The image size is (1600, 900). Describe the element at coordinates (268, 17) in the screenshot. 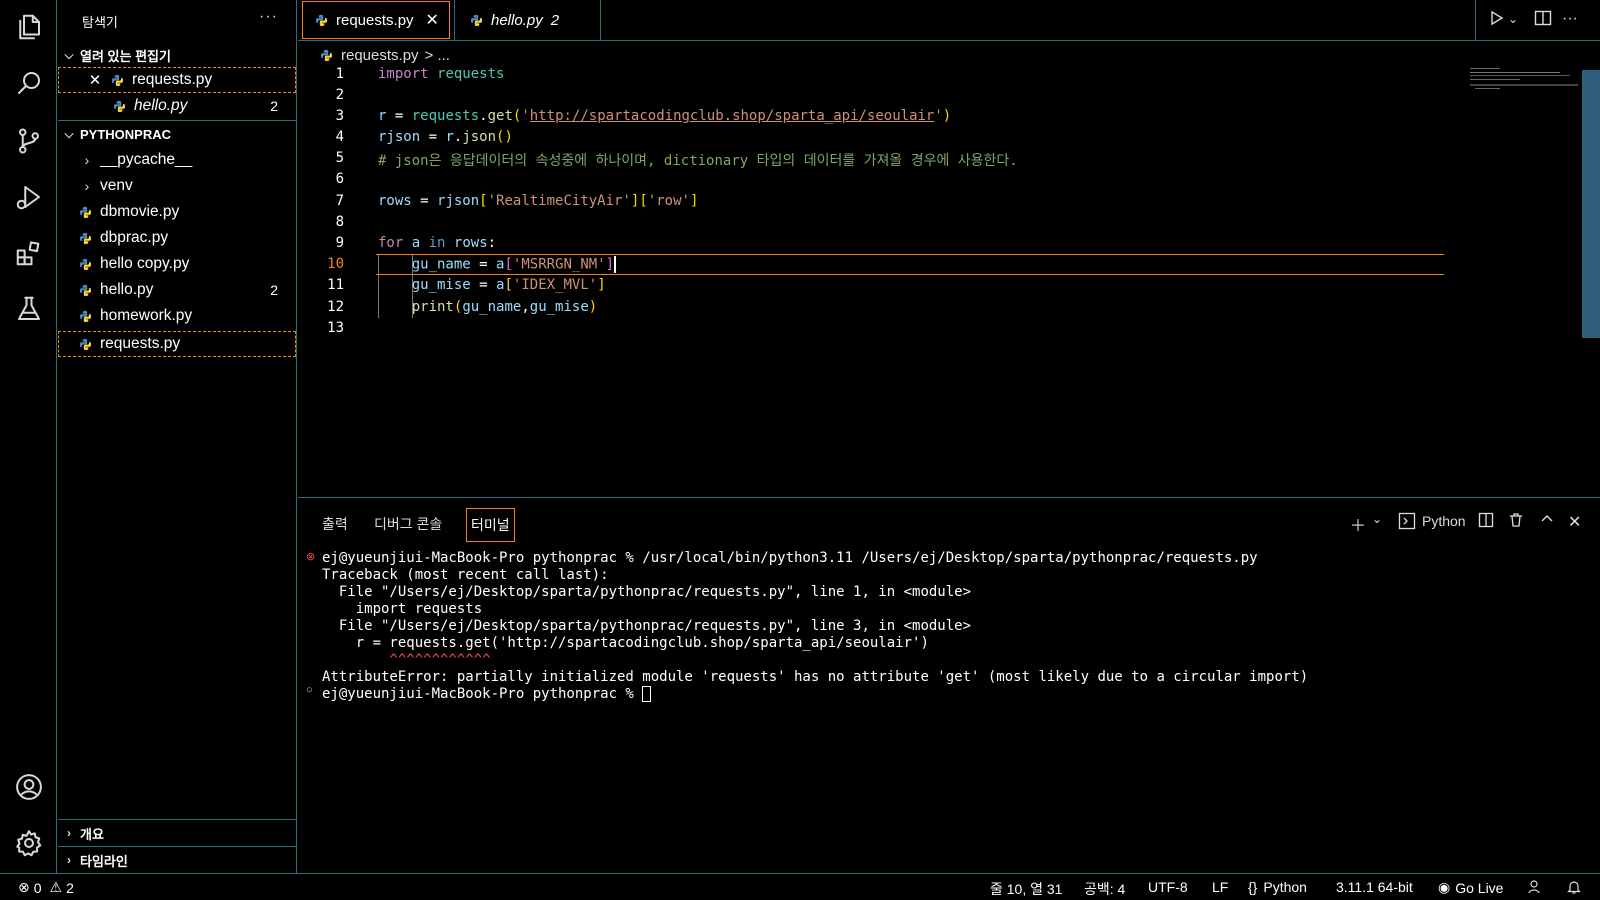

I see `explorer-more-icon: ···` at that location.